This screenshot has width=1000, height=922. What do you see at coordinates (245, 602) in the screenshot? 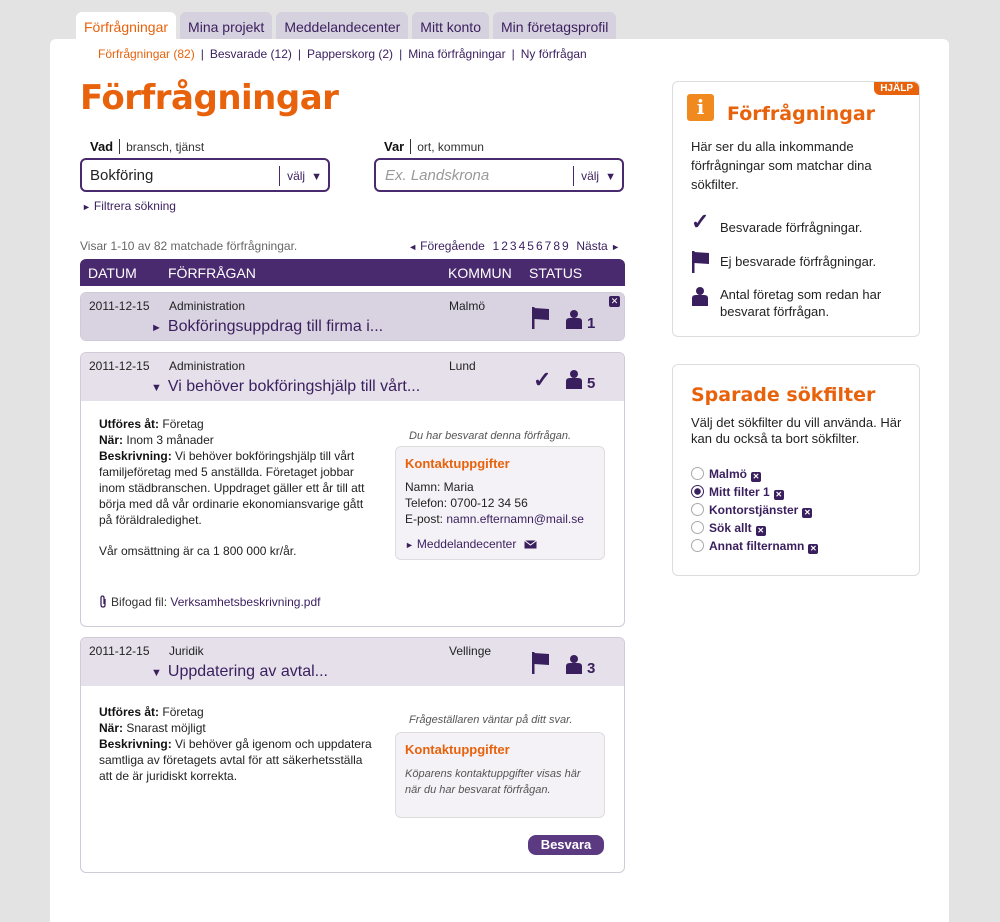
I see `attachment-link: Verksamhetsbeskrivning.pdf` at bounding box center [245, 602].